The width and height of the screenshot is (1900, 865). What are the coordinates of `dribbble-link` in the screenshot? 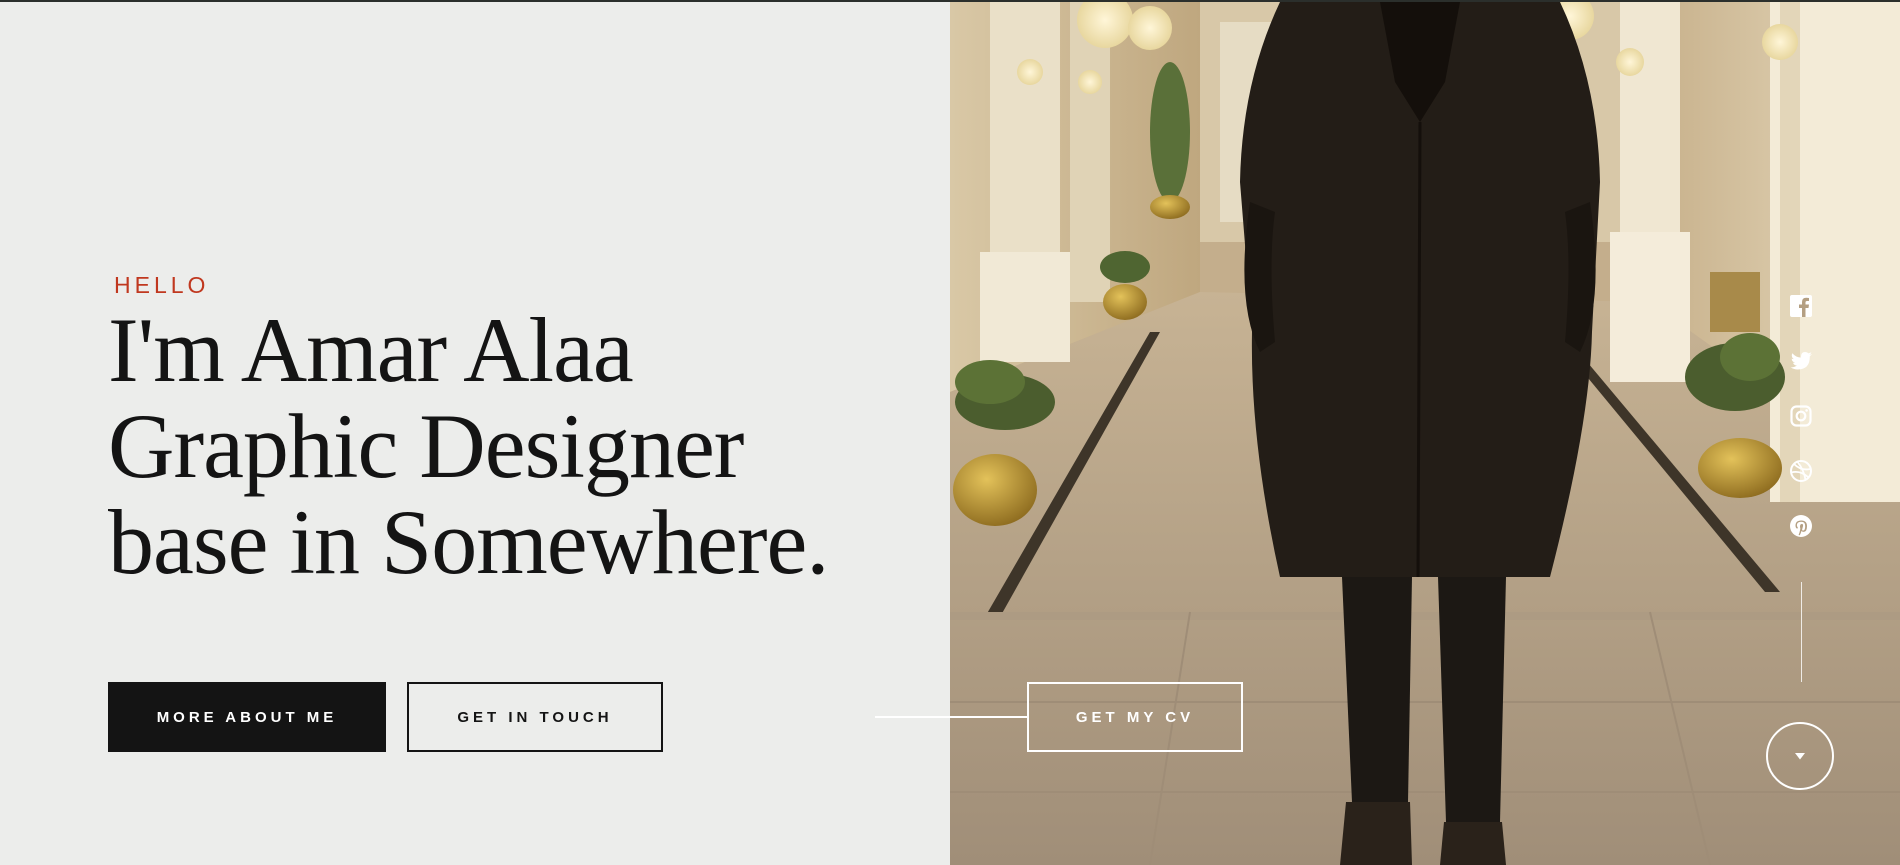 It's located at (1801, 471).